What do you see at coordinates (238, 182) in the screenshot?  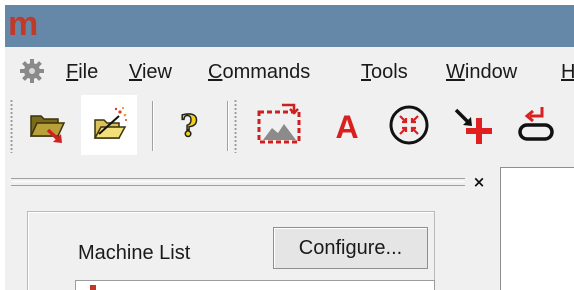 I see `panel-grip` at bounding box center [238, 182].